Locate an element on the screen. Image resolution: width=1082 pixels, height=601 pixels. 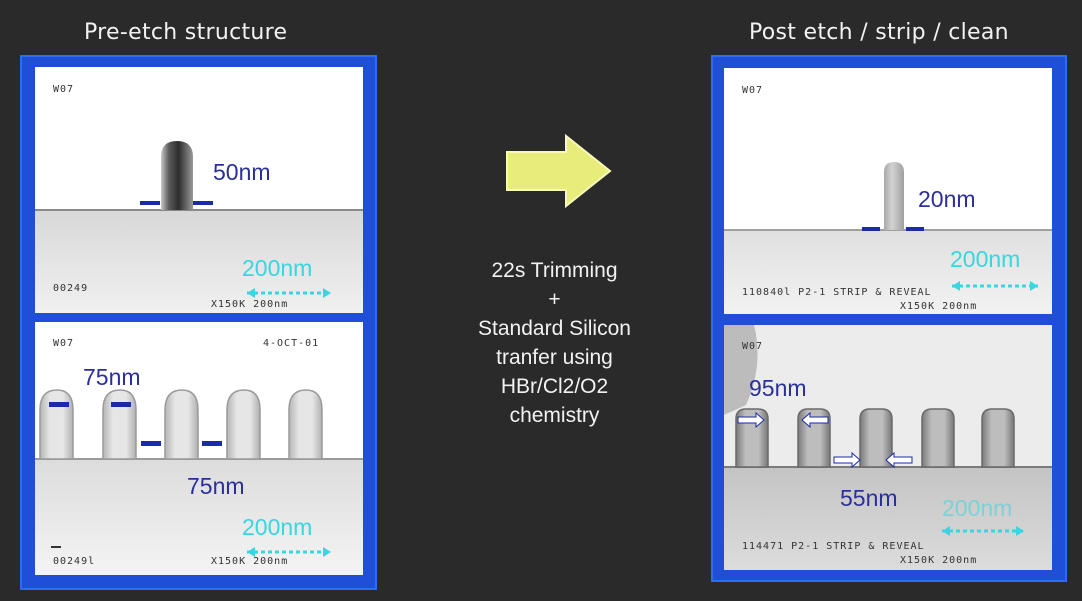
space-width-label: 55nm is located at coordinates (869, 498).